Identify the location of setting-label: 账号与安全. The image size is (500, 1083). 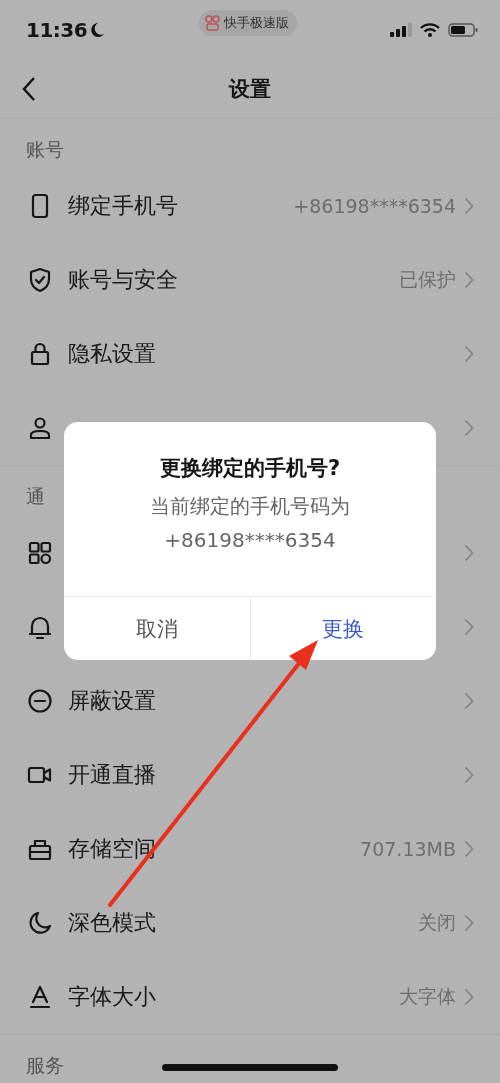
(123, 280).